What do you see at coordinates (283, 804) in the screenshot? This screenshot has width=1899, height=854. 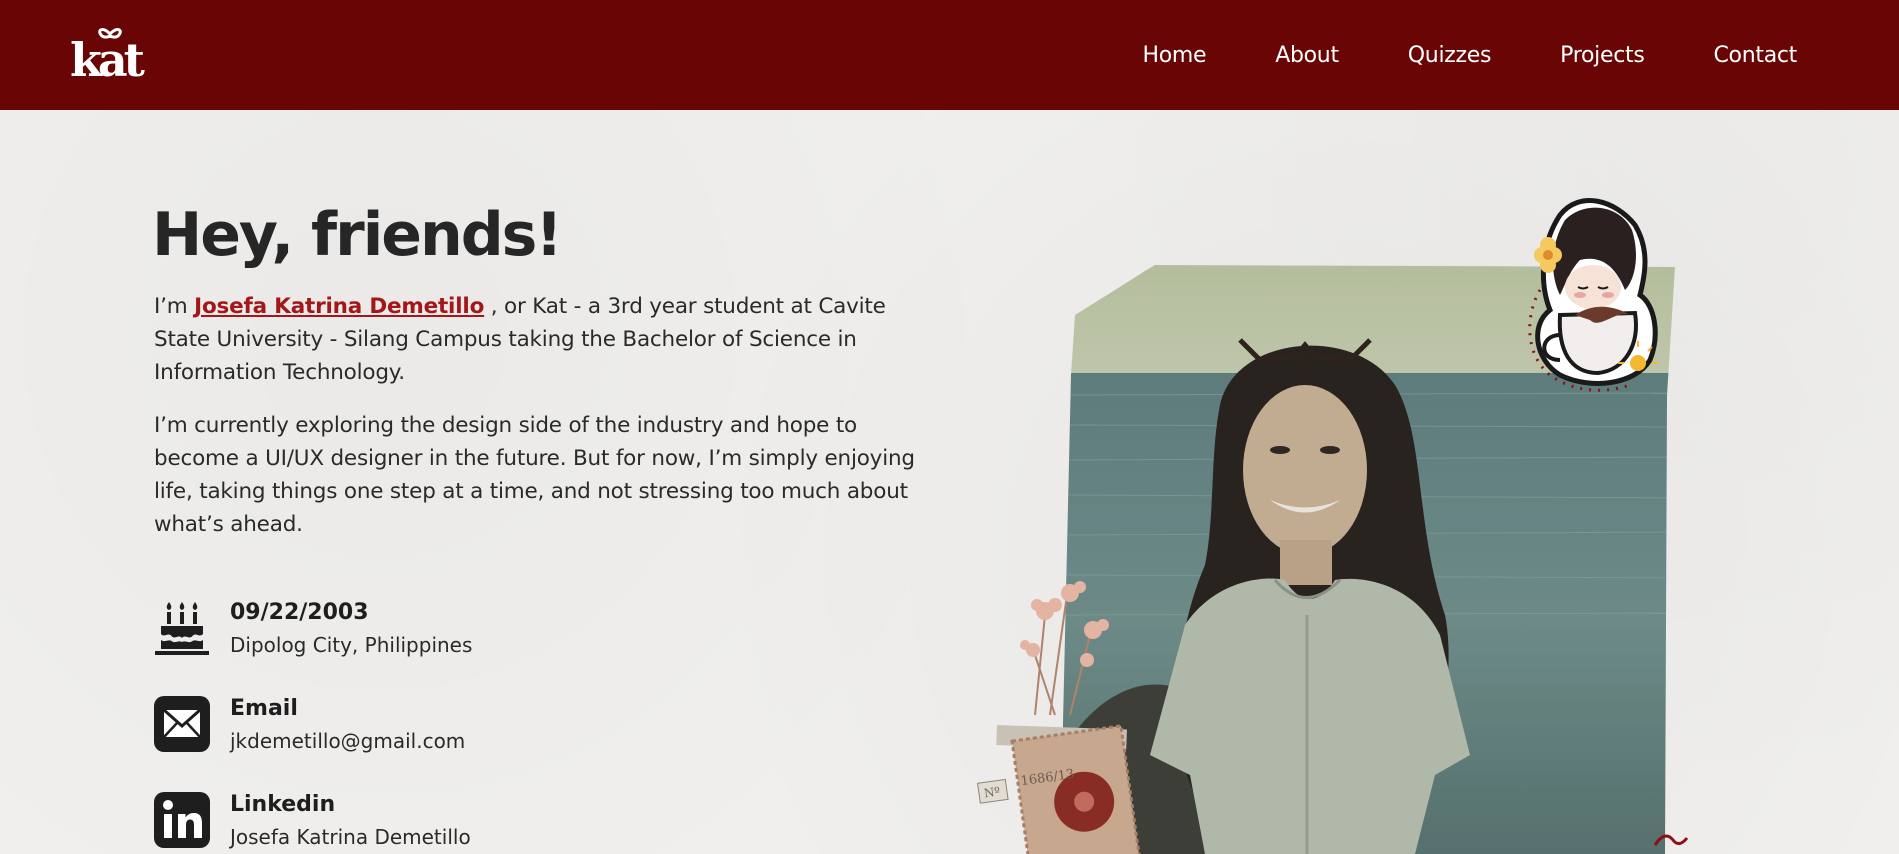 I see `linkedin-label: Linkedin` at bounding box center [283, 804].